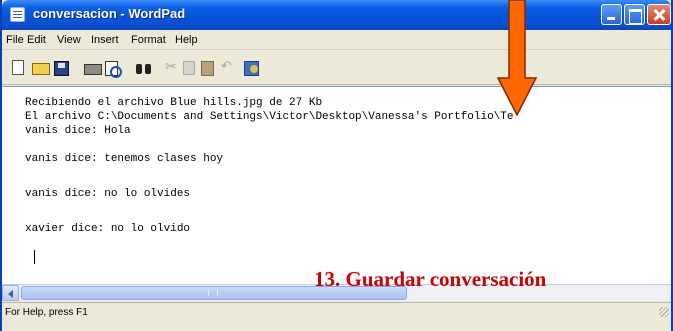 The width and height of the screenshot is (673, 331). I want to click on print-preview-icon, so click(113, 69).